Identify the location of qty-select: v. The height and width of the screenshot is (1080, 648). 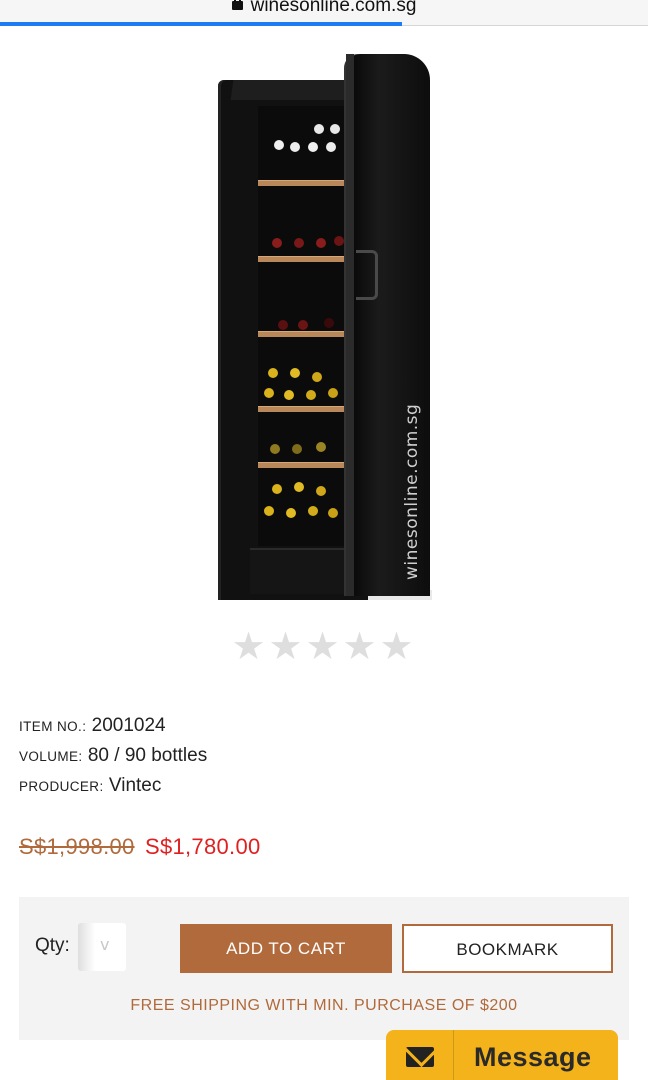
(102, 947).